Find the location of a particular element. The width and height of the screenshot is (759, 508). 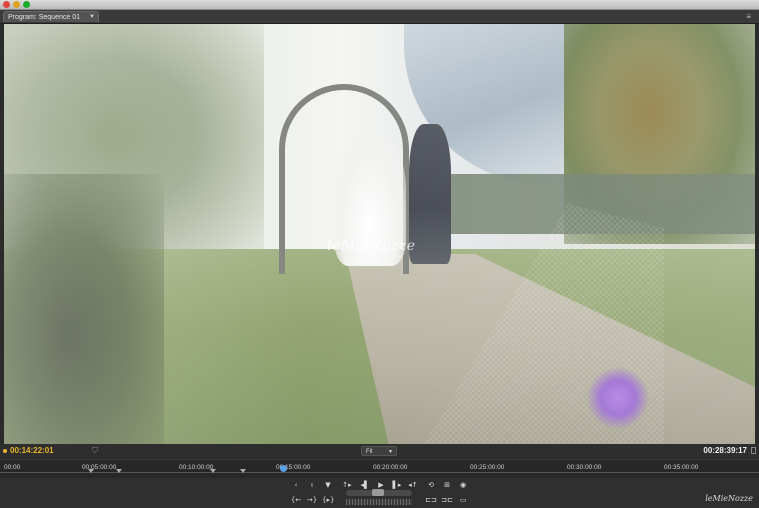

tab-label: Program: Sequence 01 is located at coordinates (44, 17).